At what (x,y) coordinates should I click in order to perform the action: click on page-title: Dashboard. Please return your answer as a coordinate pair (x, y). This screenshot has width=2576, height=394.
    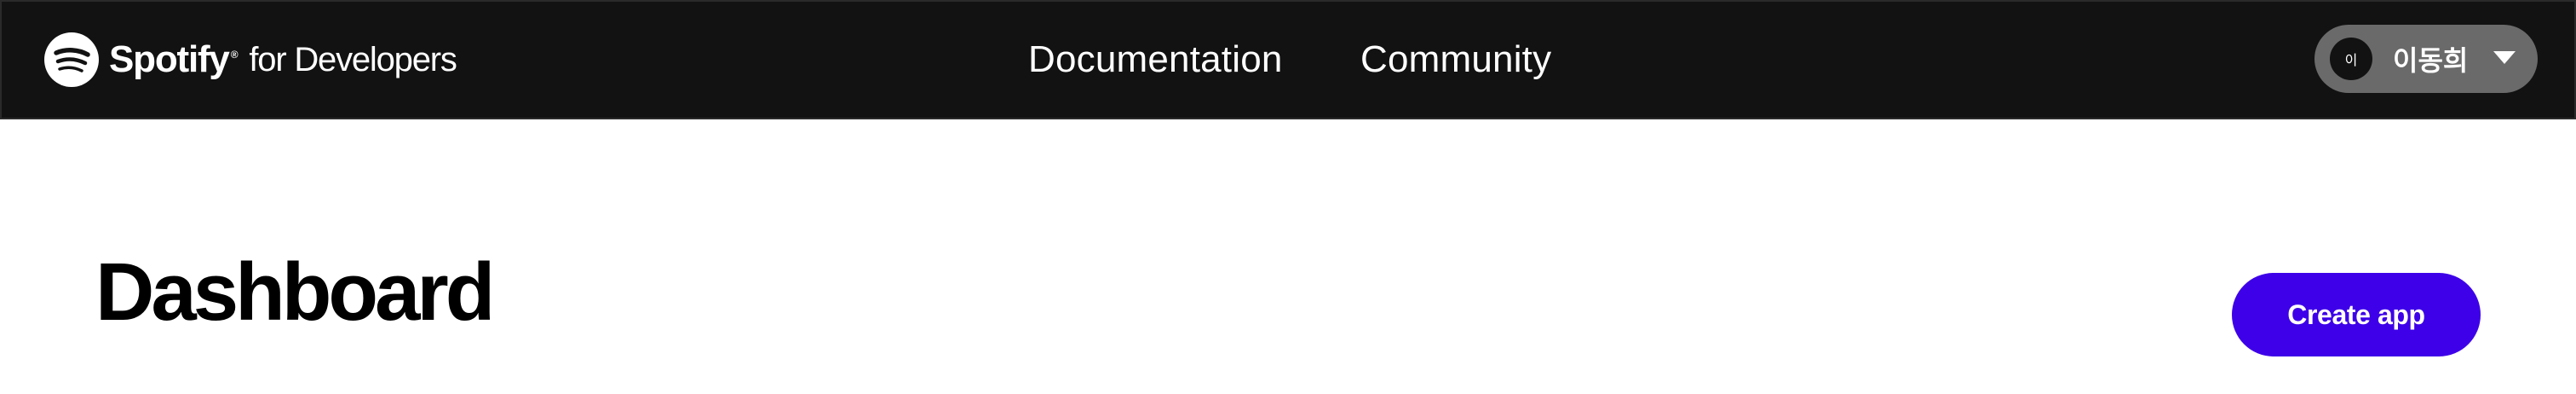
    Looking at the image, I should click on (295, 292).